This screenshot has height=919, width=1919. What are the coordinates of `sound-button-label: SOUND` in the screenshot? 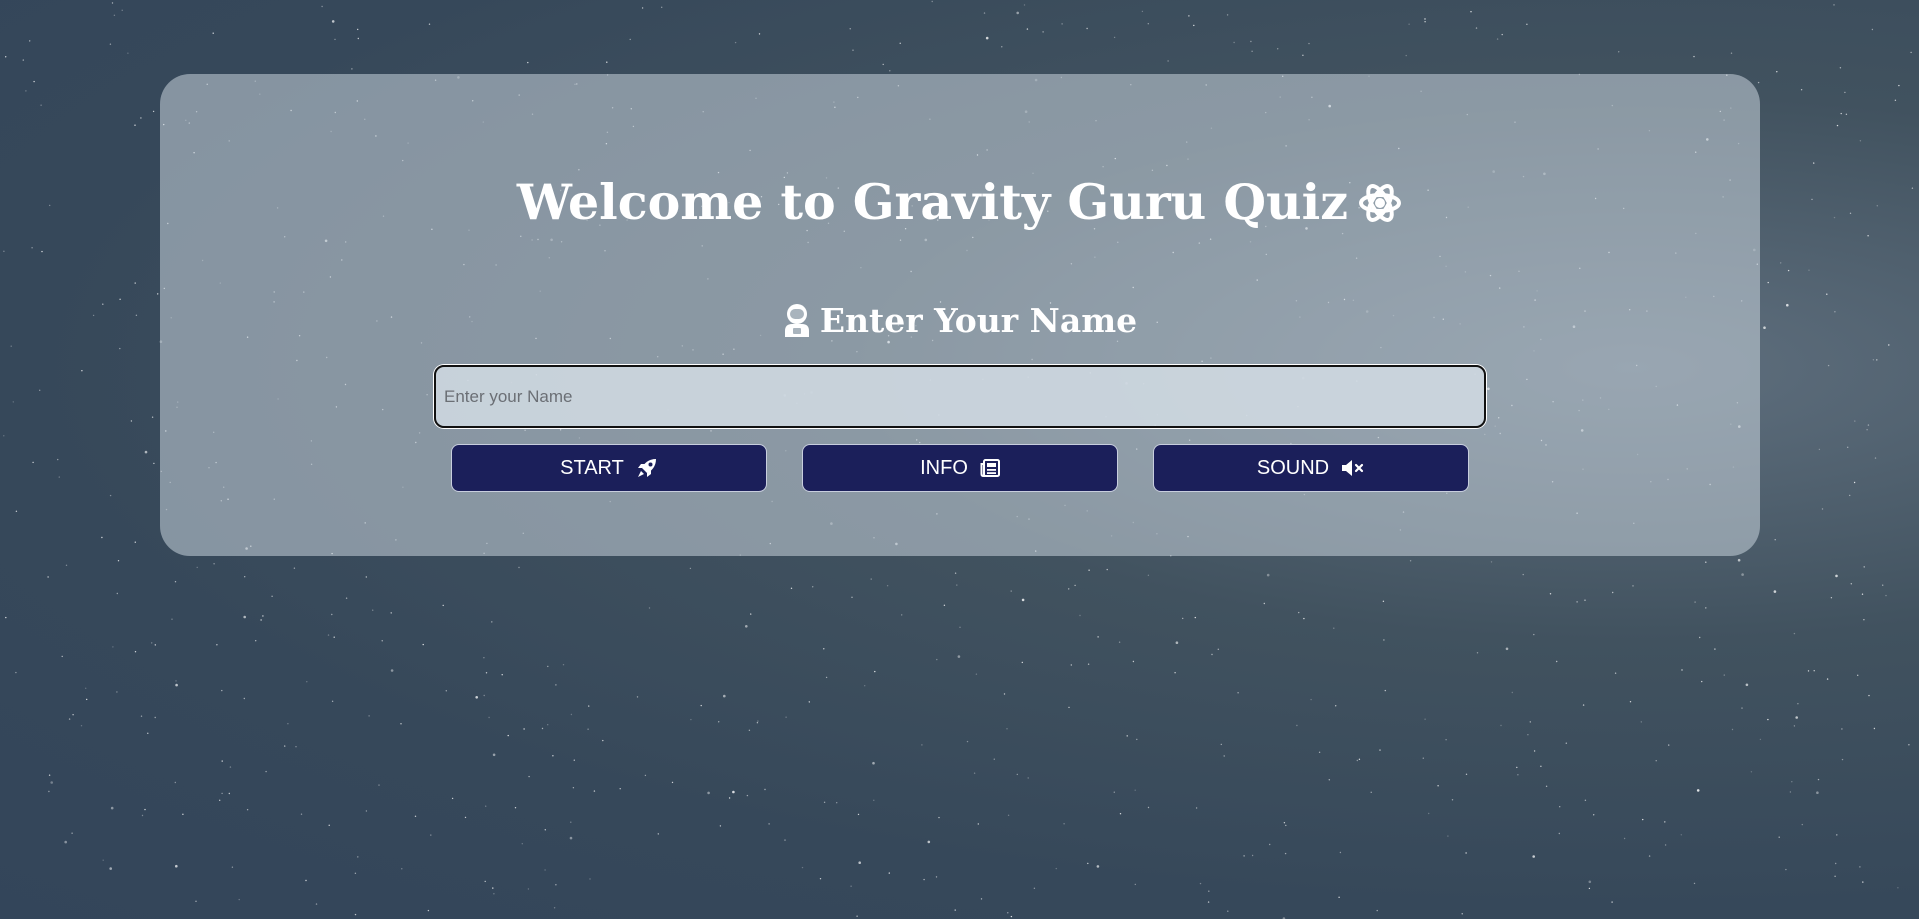 It's located at (1293, 467).